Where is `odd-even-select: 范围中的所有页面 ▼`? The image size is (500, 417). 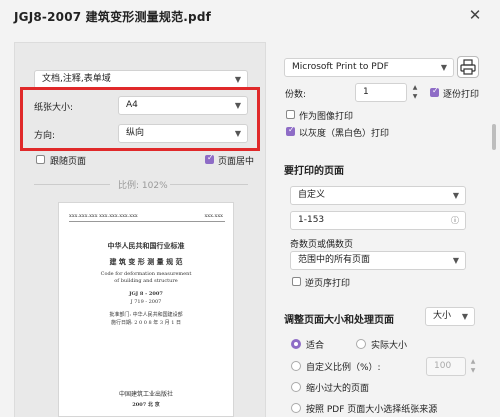
odd-even-select: 范围中的所有页面 ▼ is located at coordinates (378, 260).